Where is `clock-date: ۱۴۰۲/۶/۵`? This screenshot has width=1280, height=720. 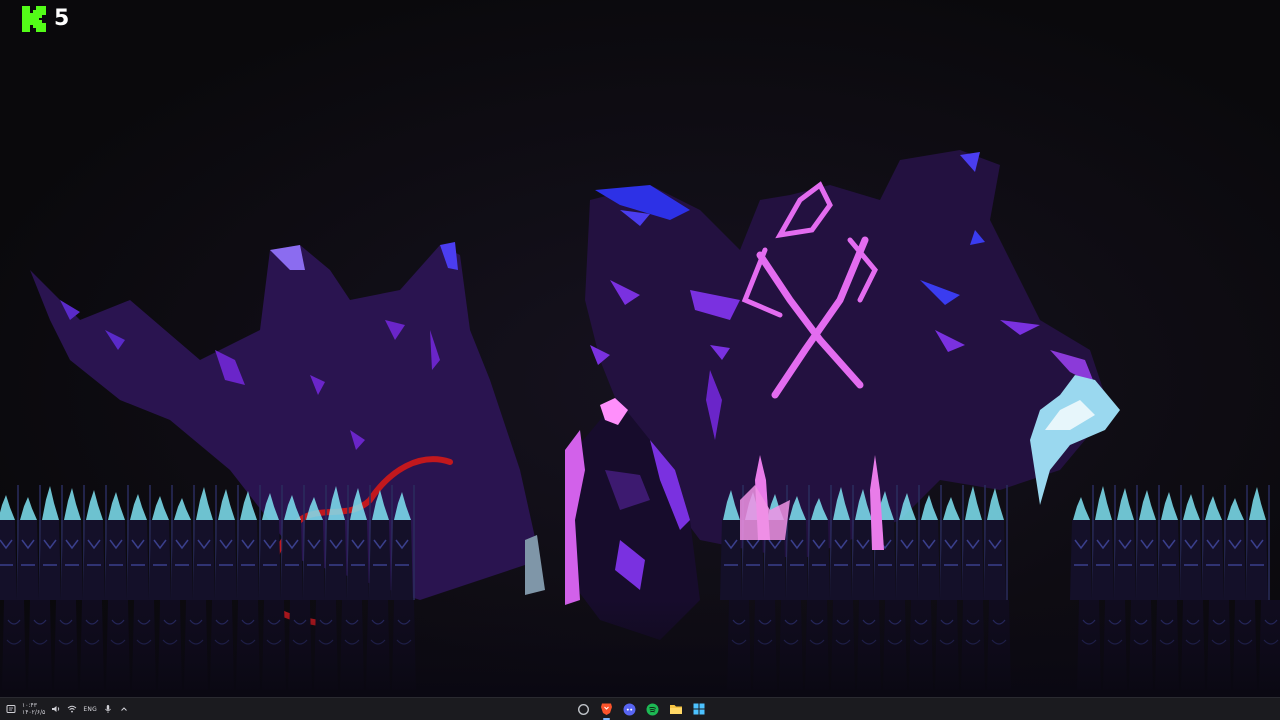 clock-date: ۱۴۰۲/۶/۵ is located at coordinates (34, 712).